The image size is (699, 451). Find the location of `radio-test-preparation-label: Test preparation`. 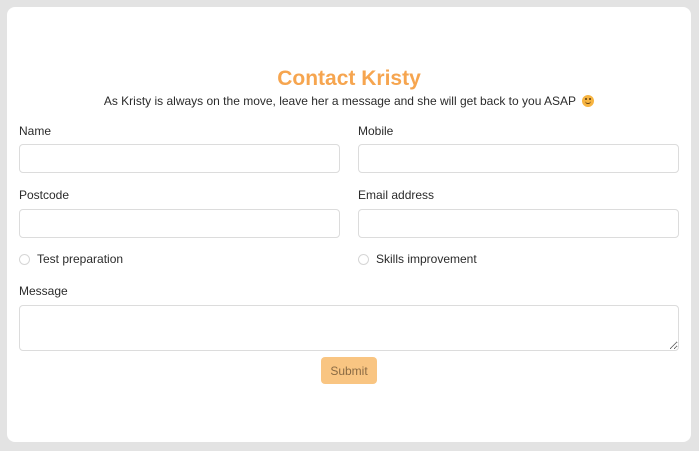

radio-test-preparation-label: Test preparation is located at coordinates (80, 259).